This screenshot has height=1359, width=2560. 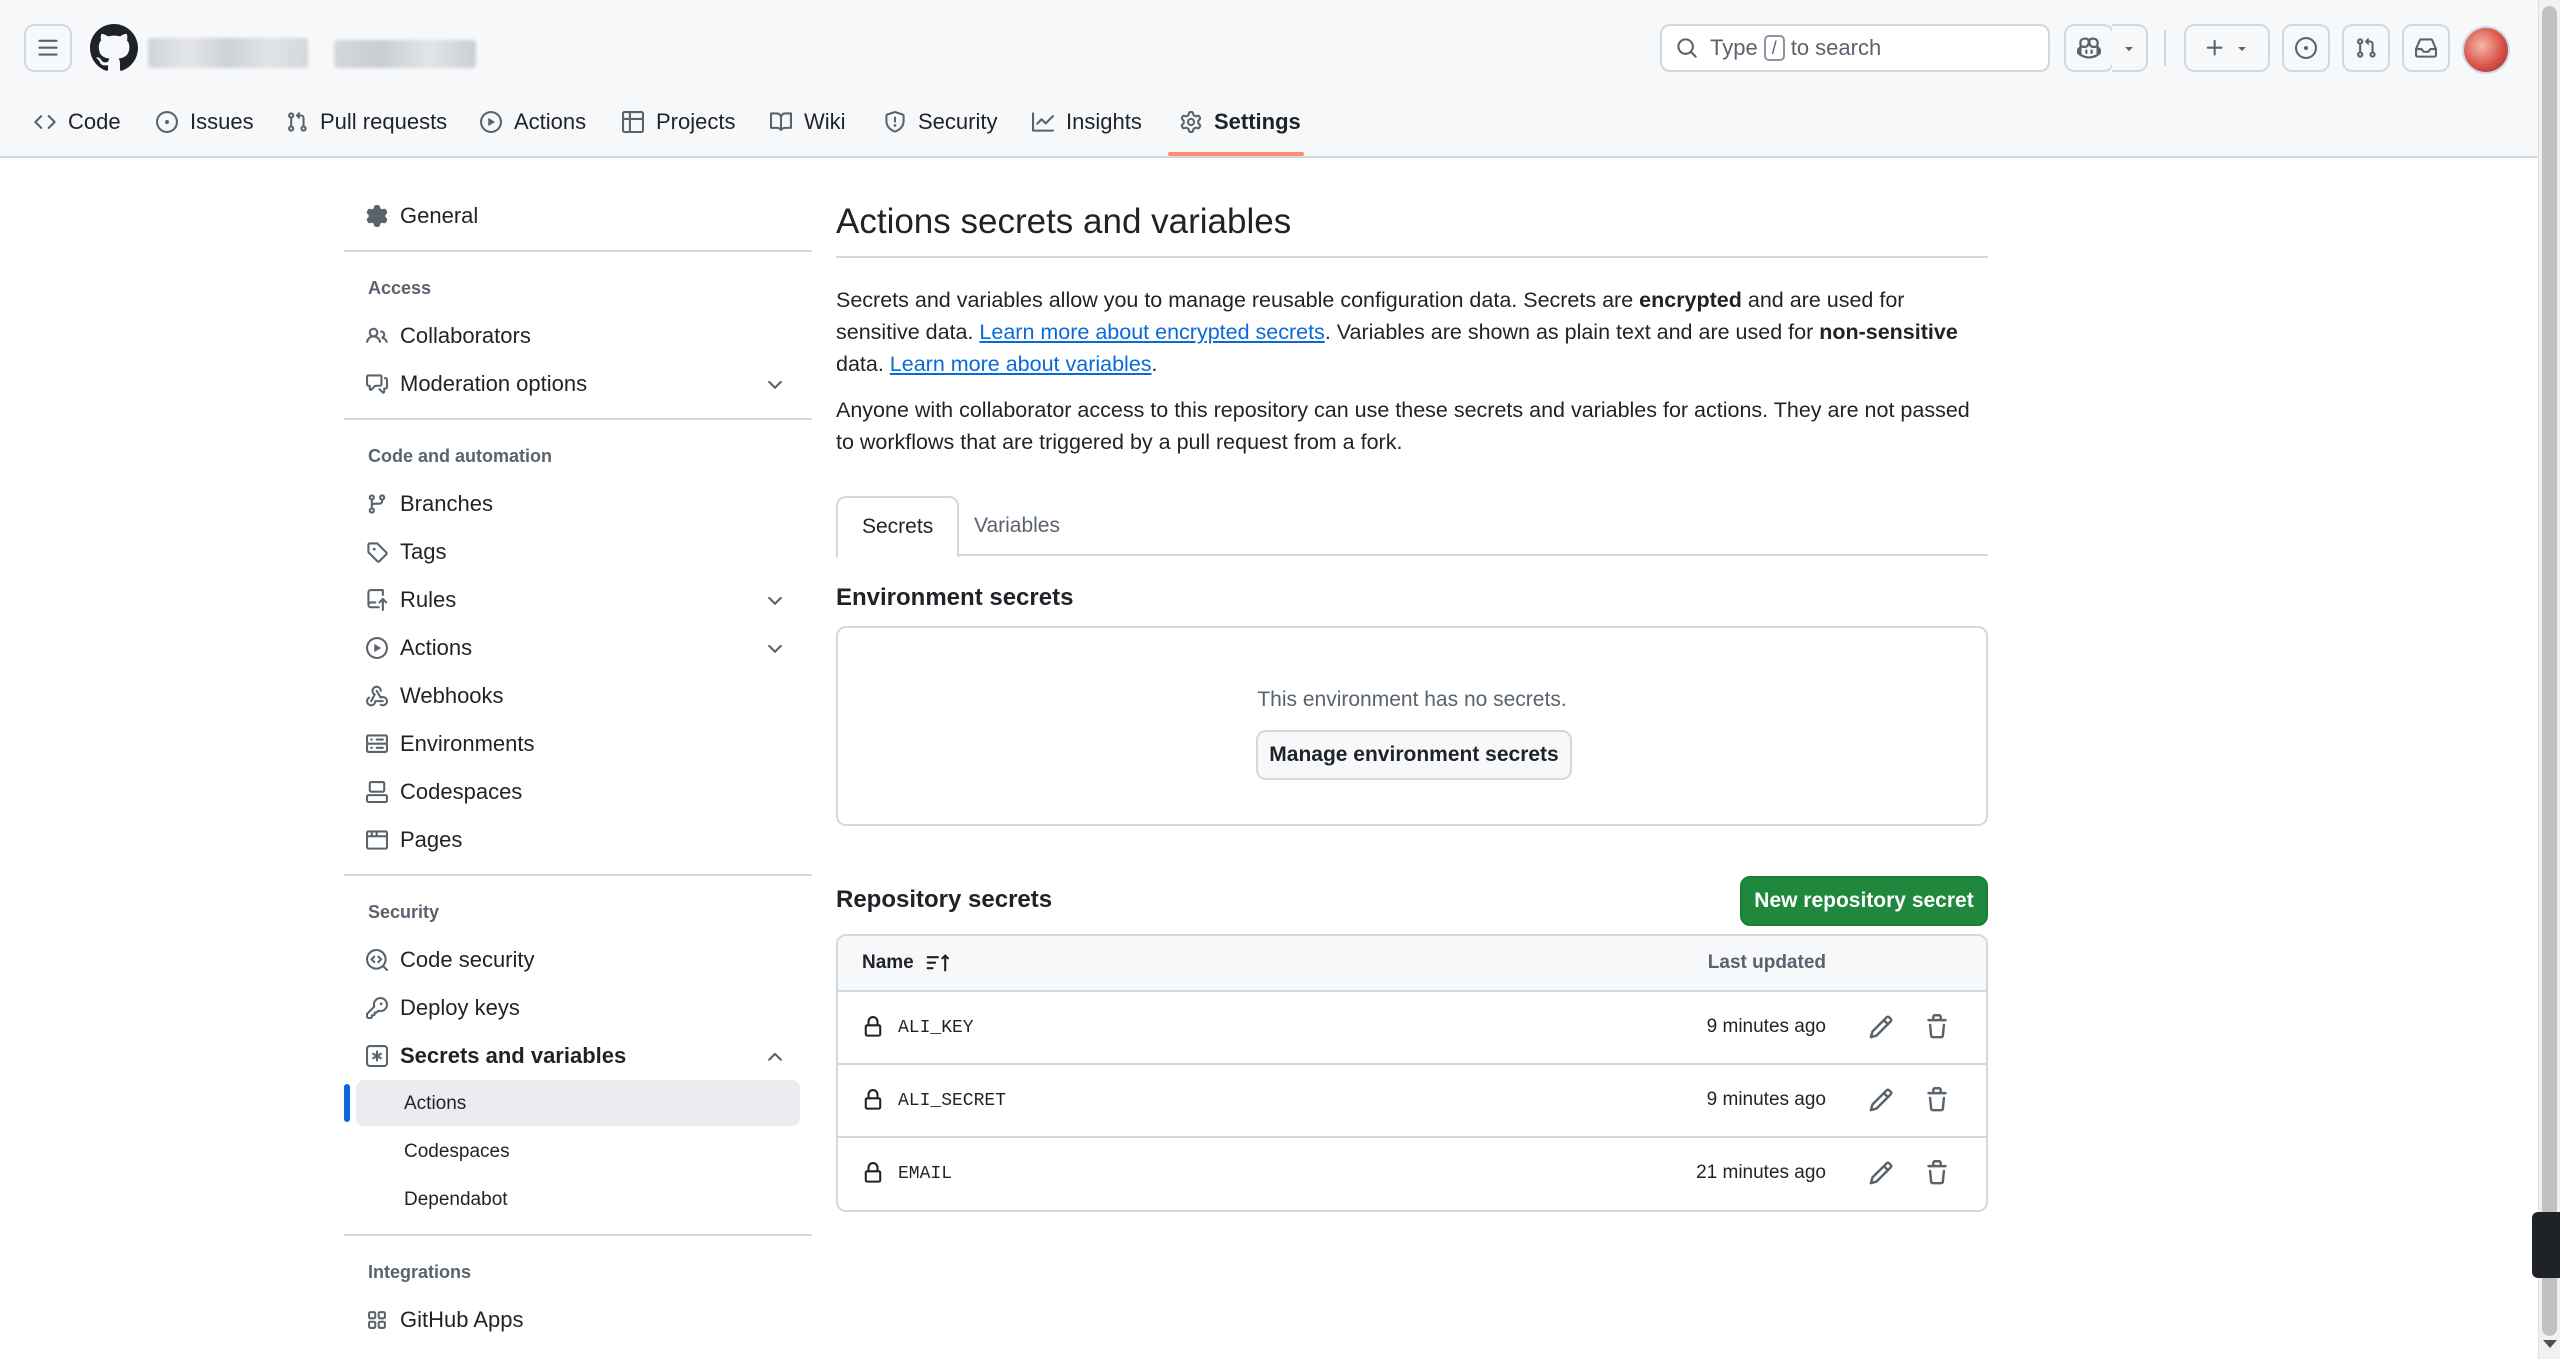 I want to click on copilot-button, so click(x=2089, y=48).